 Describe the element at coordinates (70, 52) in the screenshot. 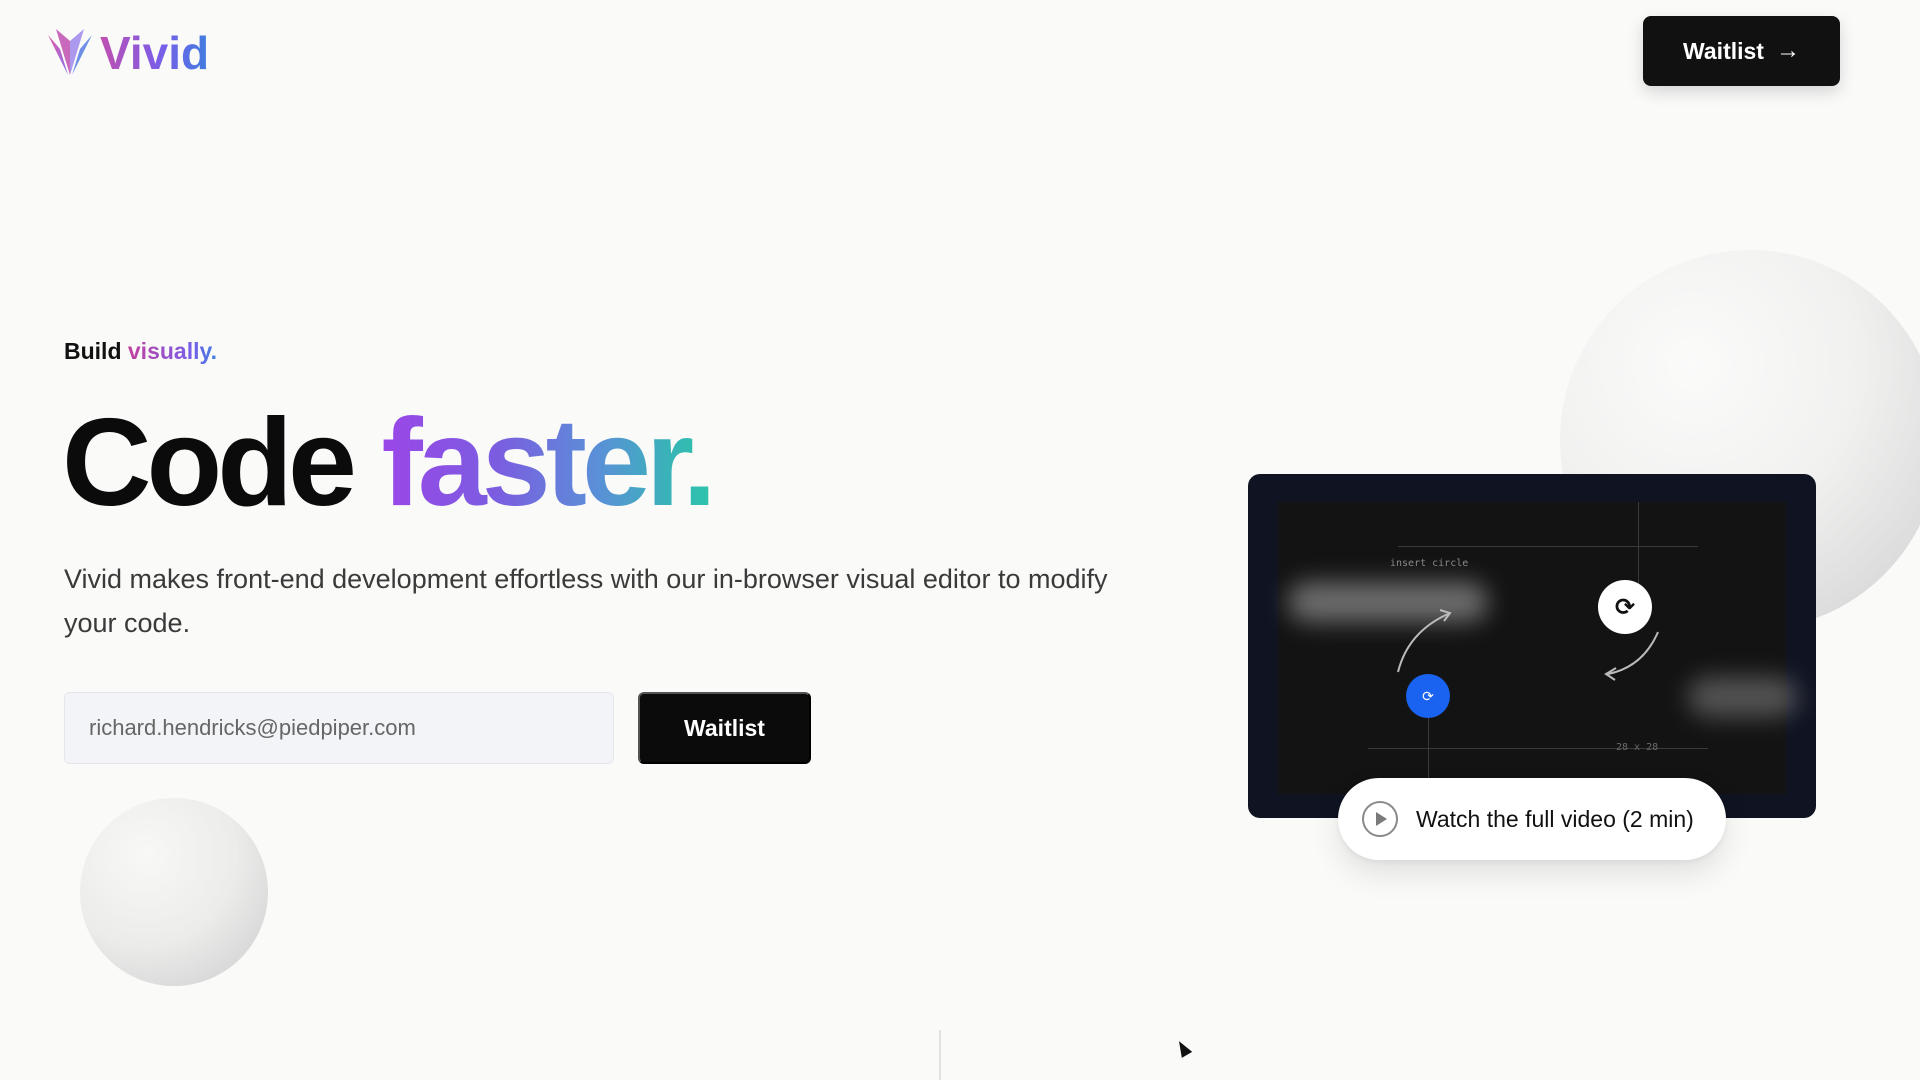

I see `vivid-logo-icon` at that location.